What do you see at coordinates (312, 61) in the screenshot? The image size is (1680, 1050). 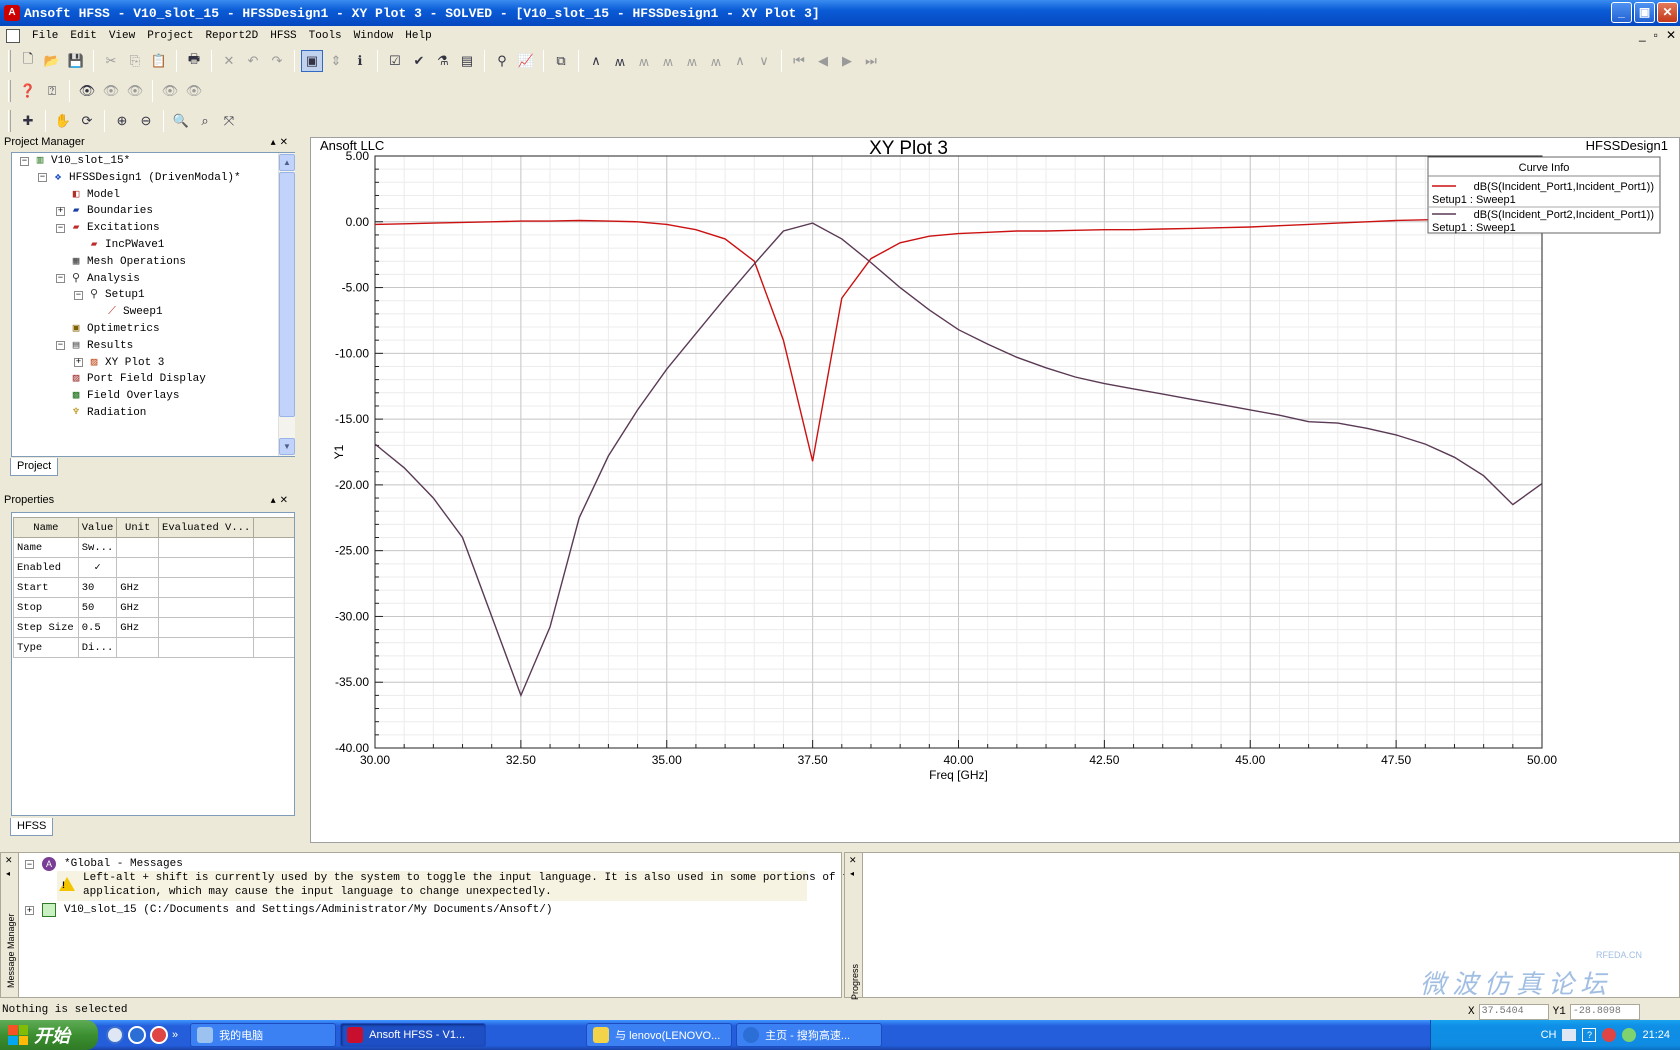 I see `select-icon: ▣` at bounding box center [312, 61].